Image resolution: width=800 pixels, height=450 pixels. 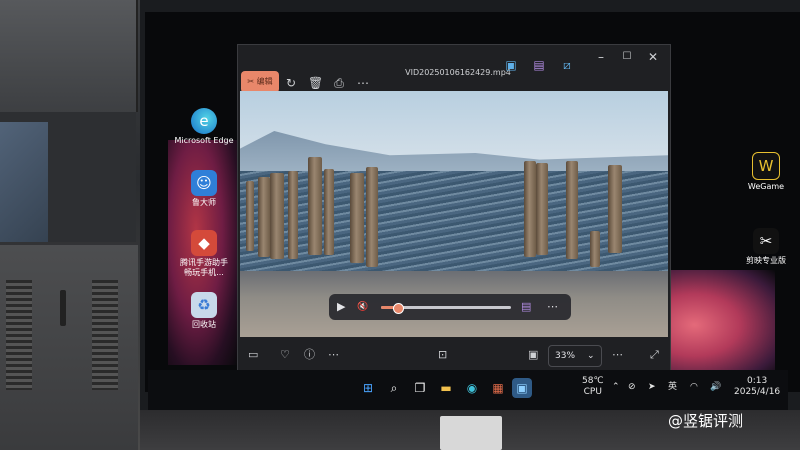 I want to click on ludashi-icon: ☺, so click(x=204, y=183).